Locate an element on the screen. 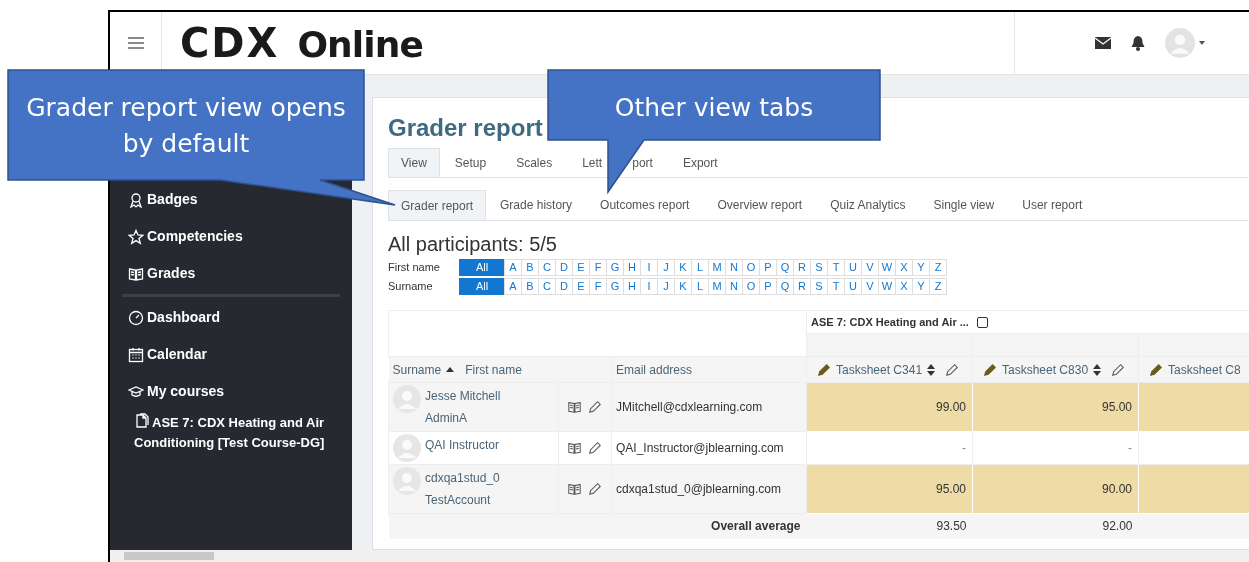 The image size is (1249, 562). column-header: First name is located at coordinates (493, 369).